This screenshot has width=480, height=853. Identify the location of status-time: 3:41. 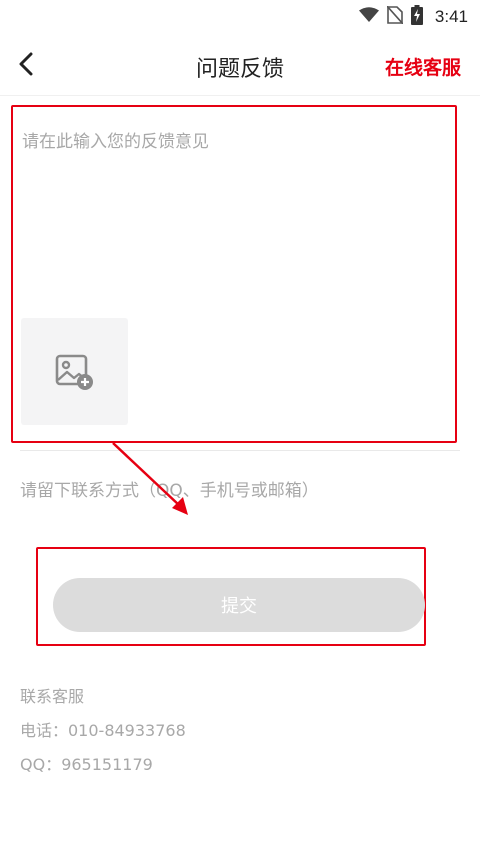
(451, 16).